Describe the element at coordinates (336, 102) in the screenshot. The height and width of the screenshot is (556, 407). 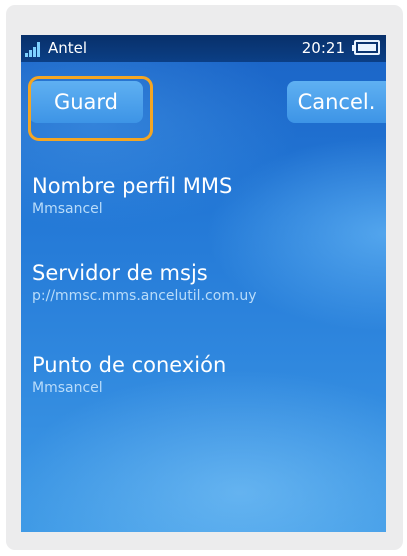
I see `cancel-button: Cancel.` at that location.